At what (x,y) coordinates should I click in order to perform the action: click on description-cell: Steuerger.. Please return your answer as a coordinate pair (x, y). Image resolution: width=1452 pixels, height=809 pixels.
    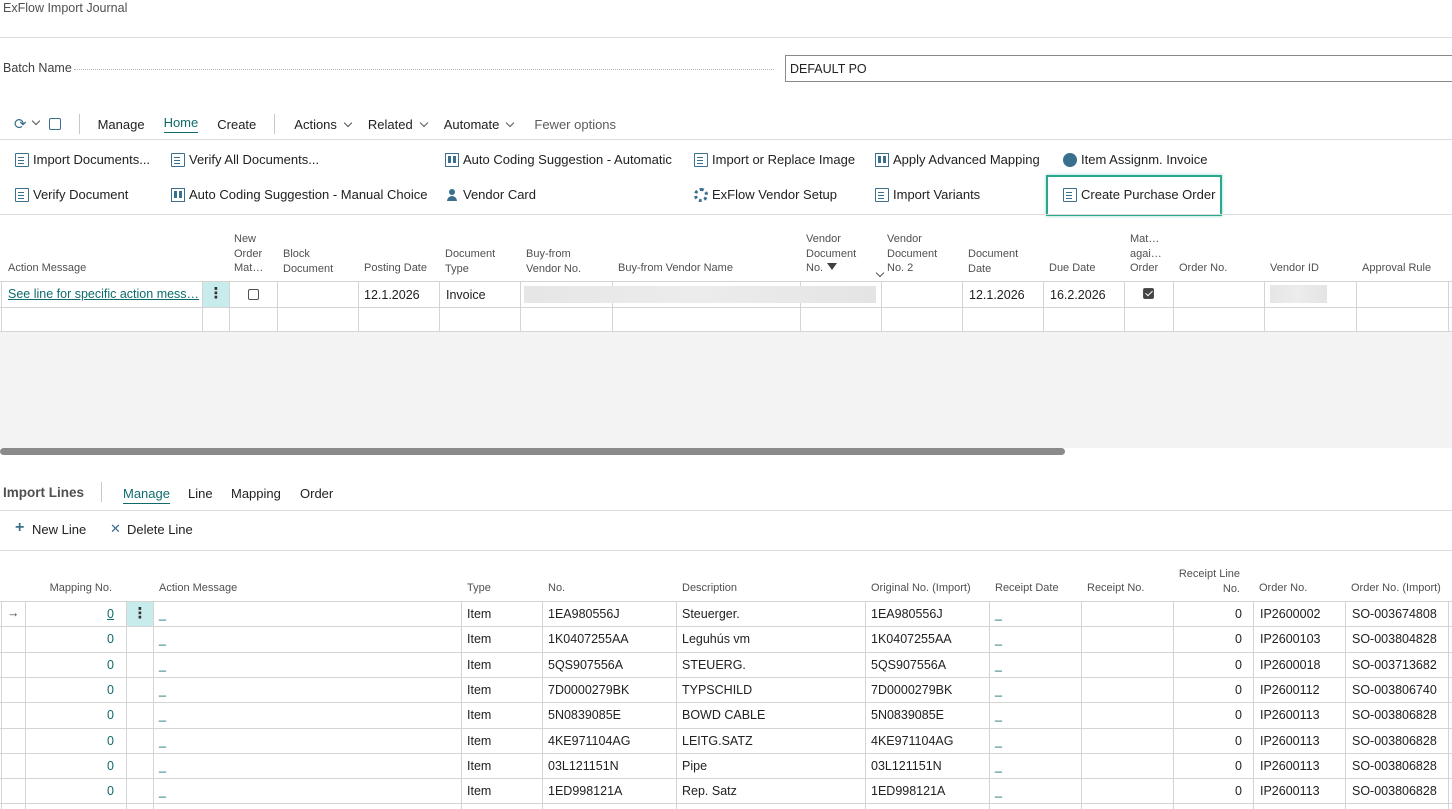
    Looking at the image, I should click on (711, 614).